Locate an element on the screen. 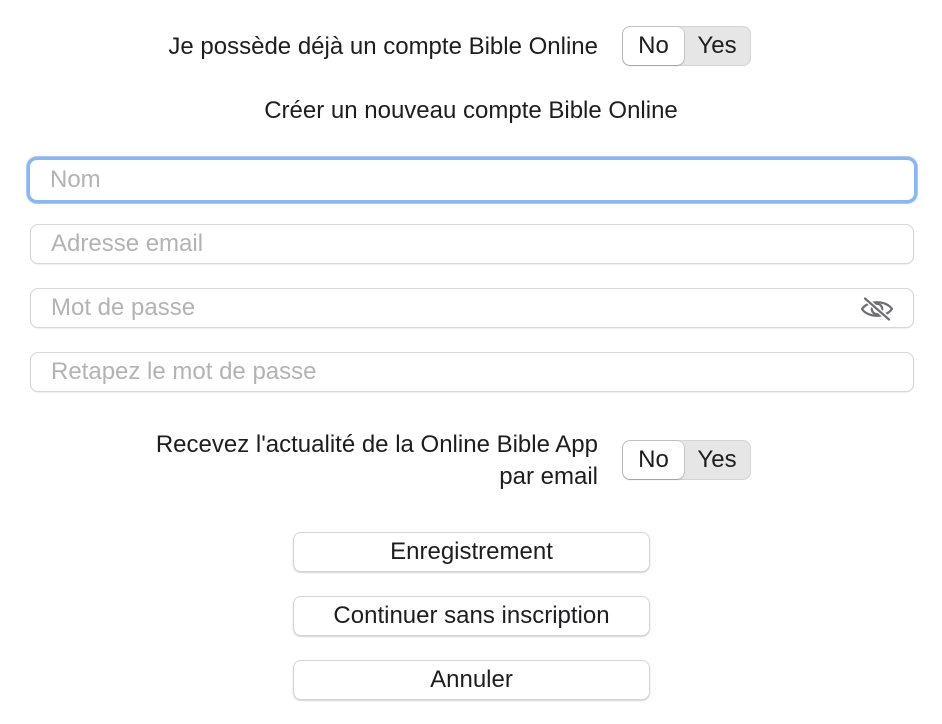 Image resolution: width=942 pixels, height=724 pixels. password-input is located at coordinates (472, 308).